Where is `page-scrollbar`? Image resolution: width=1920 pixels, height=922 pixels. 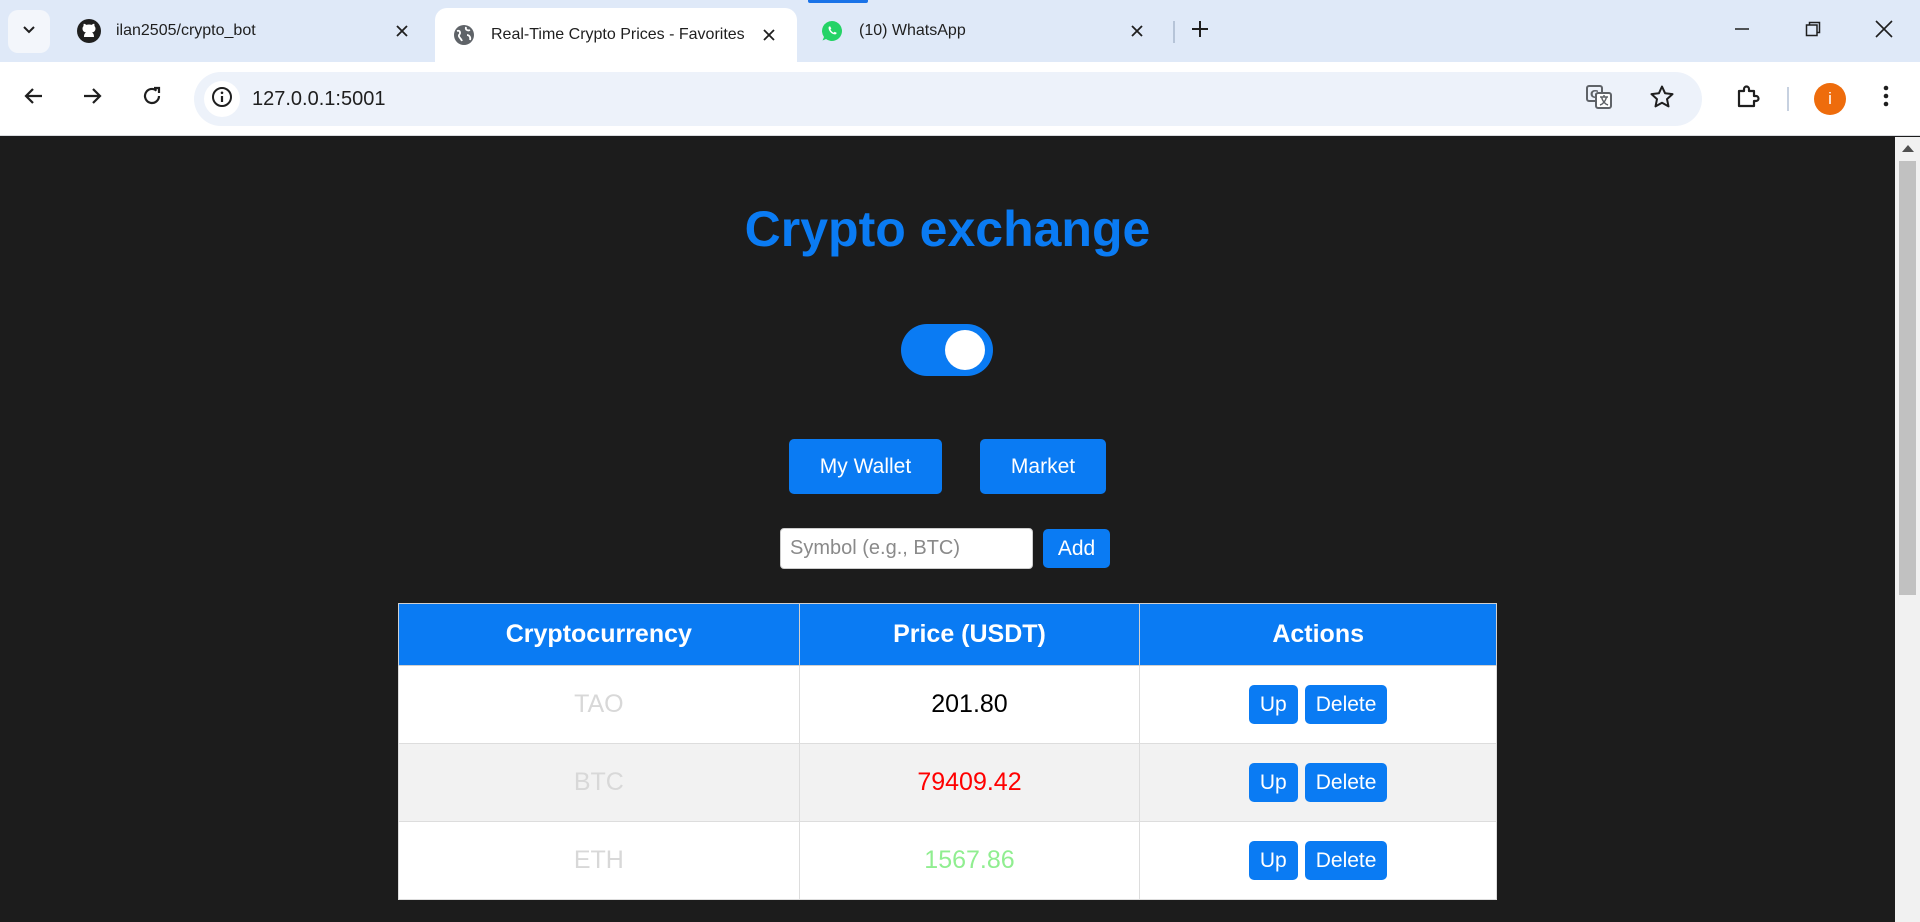
page-scrollbar is located at coordinates (1907, 529).